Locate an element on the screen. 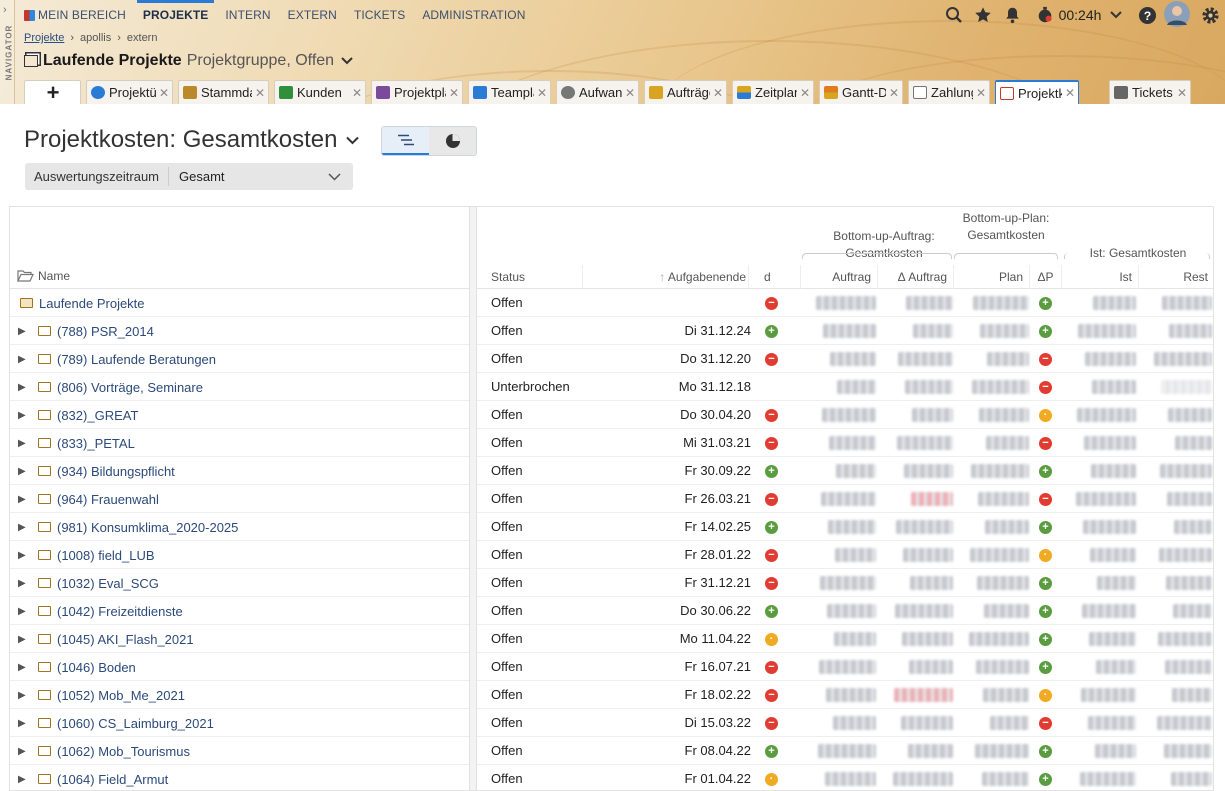 Image resolution: width=1225 pixels, height=791 pixels. column-header-ist: Ist is located at coordinates (1099, 277).